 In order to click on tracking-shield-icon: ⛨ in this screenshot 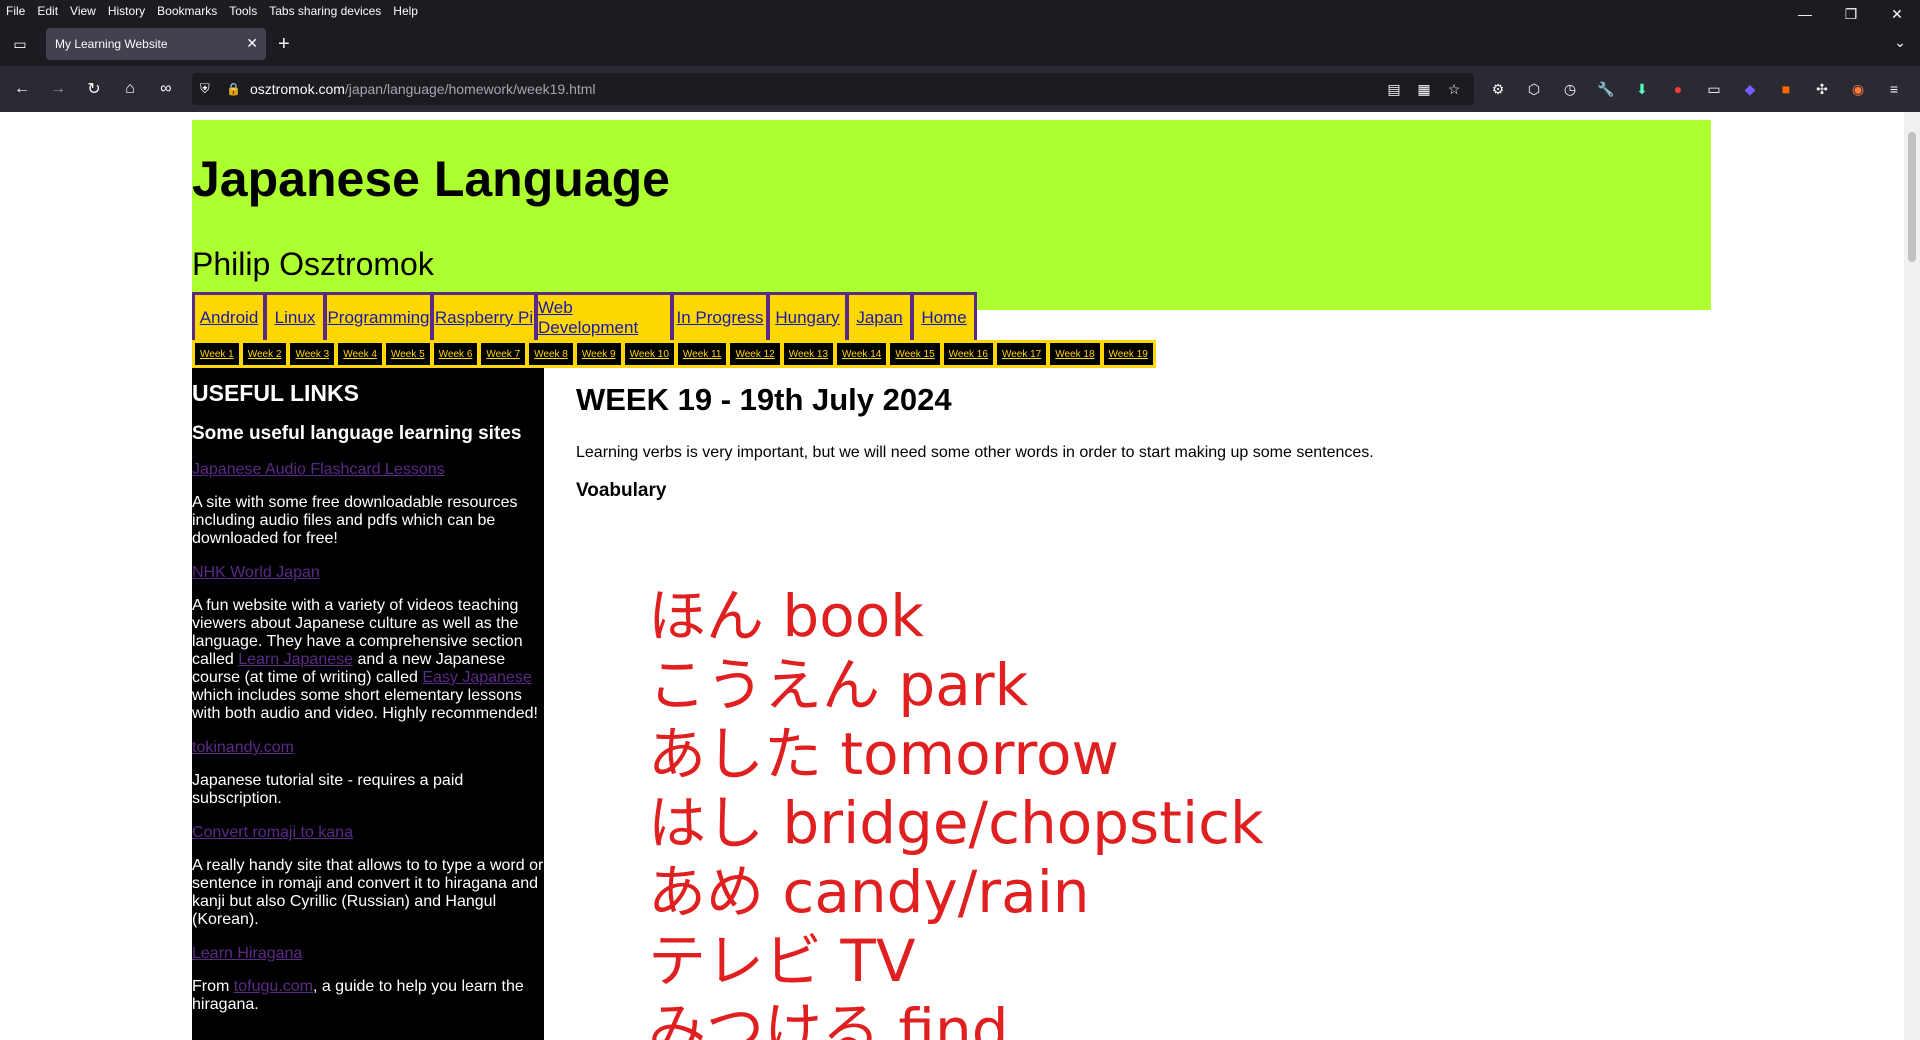, I will do `click(210, 89)`.